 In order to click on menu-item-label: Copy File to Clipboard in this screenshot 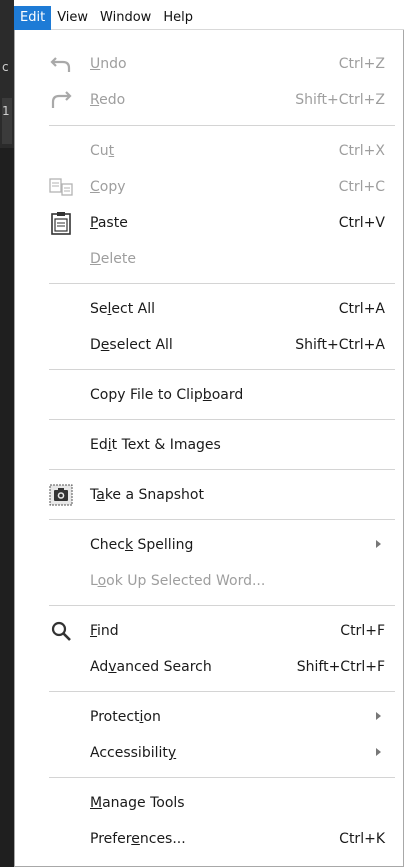, I will do `click(167, 395)`.